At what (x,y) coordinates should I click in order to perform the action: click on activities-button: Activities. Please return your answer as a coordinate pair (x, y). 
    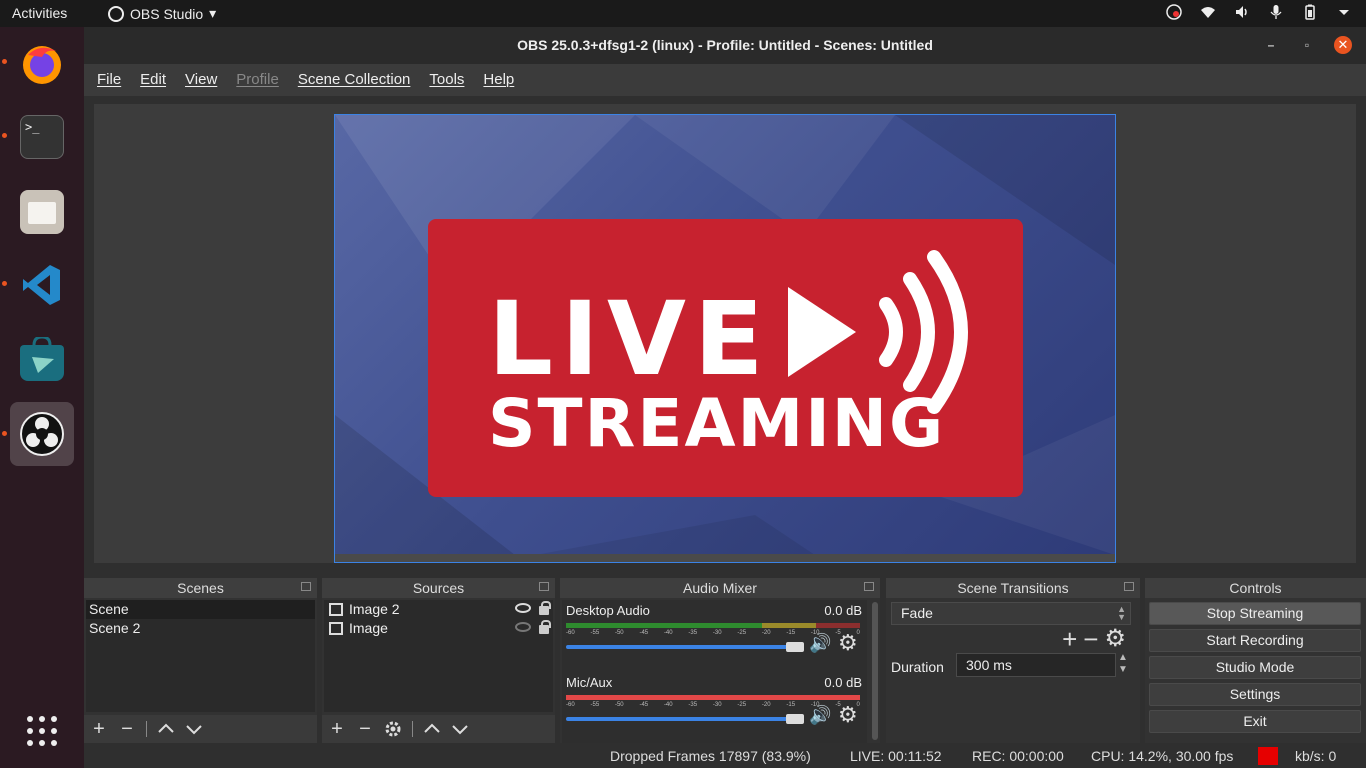
    Looking at the image, I should click on (39, 13).